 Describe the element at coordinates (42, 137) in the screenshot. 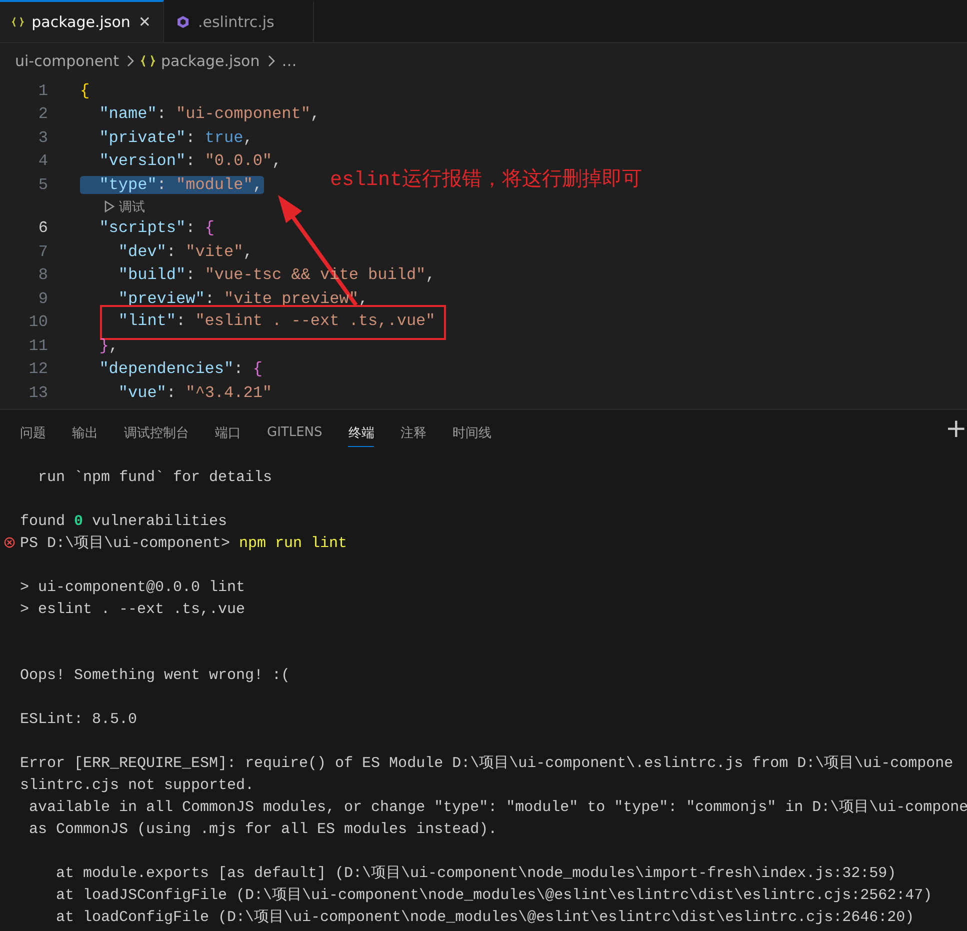

I see `line-number: 3` at that location.